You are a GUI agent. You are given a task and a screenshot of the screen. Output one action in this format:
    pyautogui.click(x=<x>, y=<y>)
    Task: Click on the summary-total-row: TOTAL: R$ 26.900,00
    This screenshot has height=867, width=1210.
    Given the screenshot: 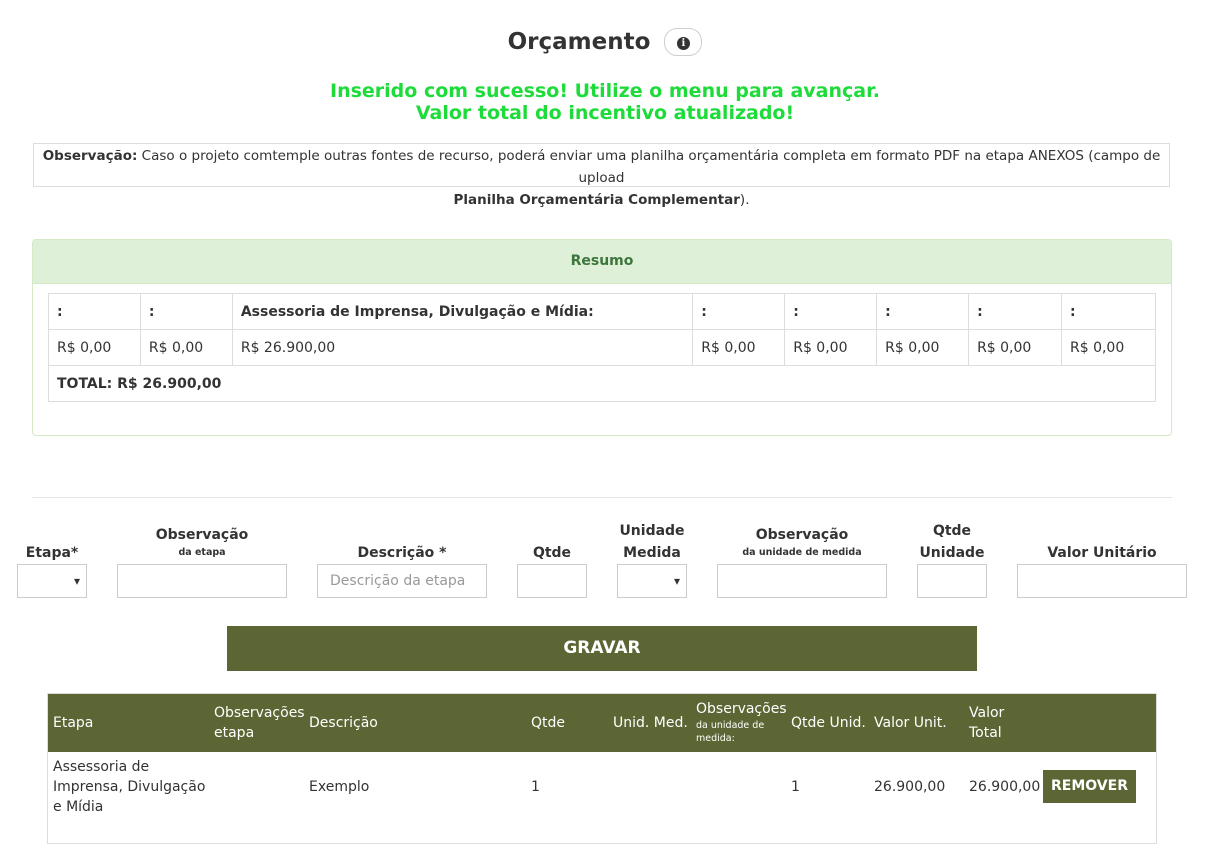 What is the action you would take?
    pyautogui.click(x=602, y=383)
    